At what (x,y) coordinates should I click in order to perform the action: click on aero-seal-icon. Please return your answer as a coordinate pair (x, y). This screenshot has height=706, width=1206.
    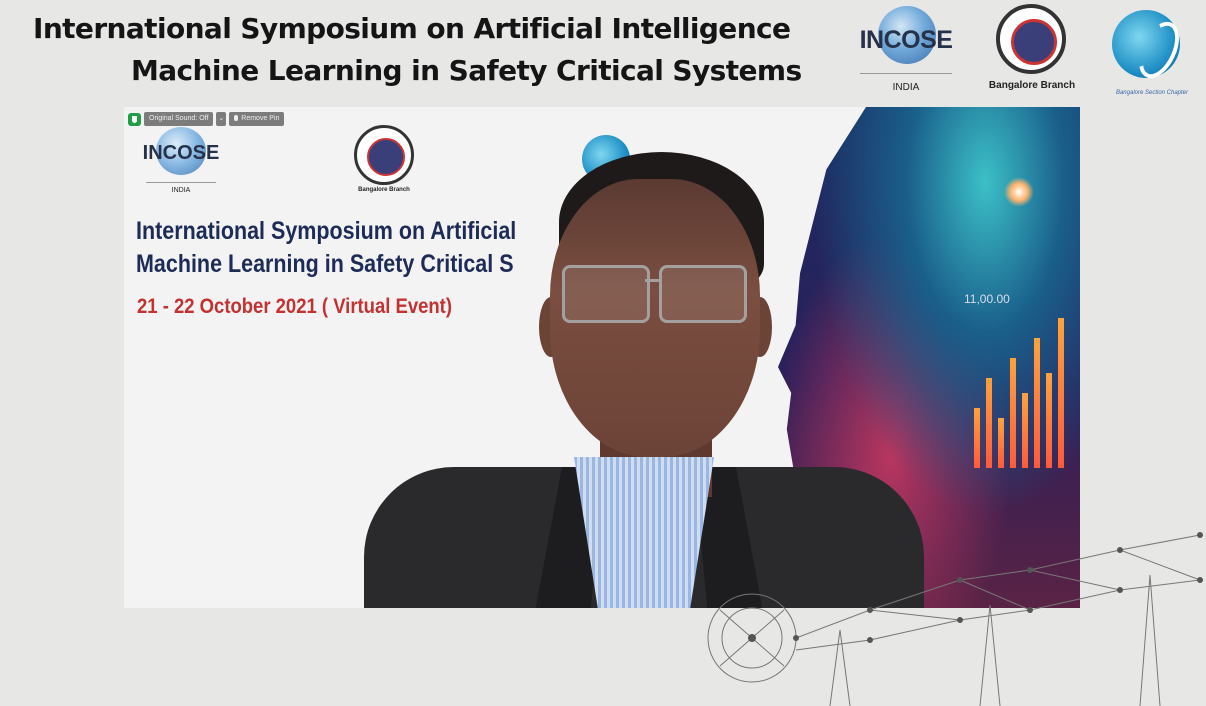
    Looking at the image, I should click on (1031, 39).